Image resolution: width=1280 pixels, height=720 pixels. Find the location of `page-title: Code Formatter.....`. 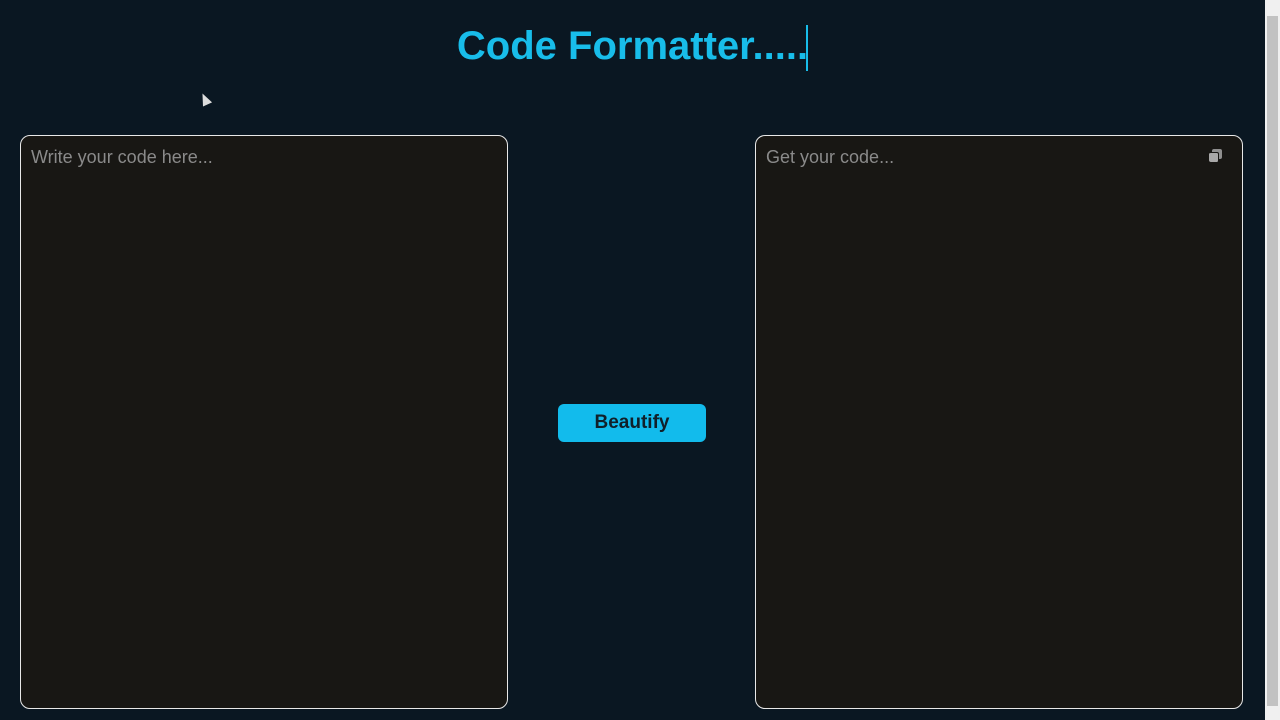

page-title: Code Formatter..... is located at coordinates (632, 48).